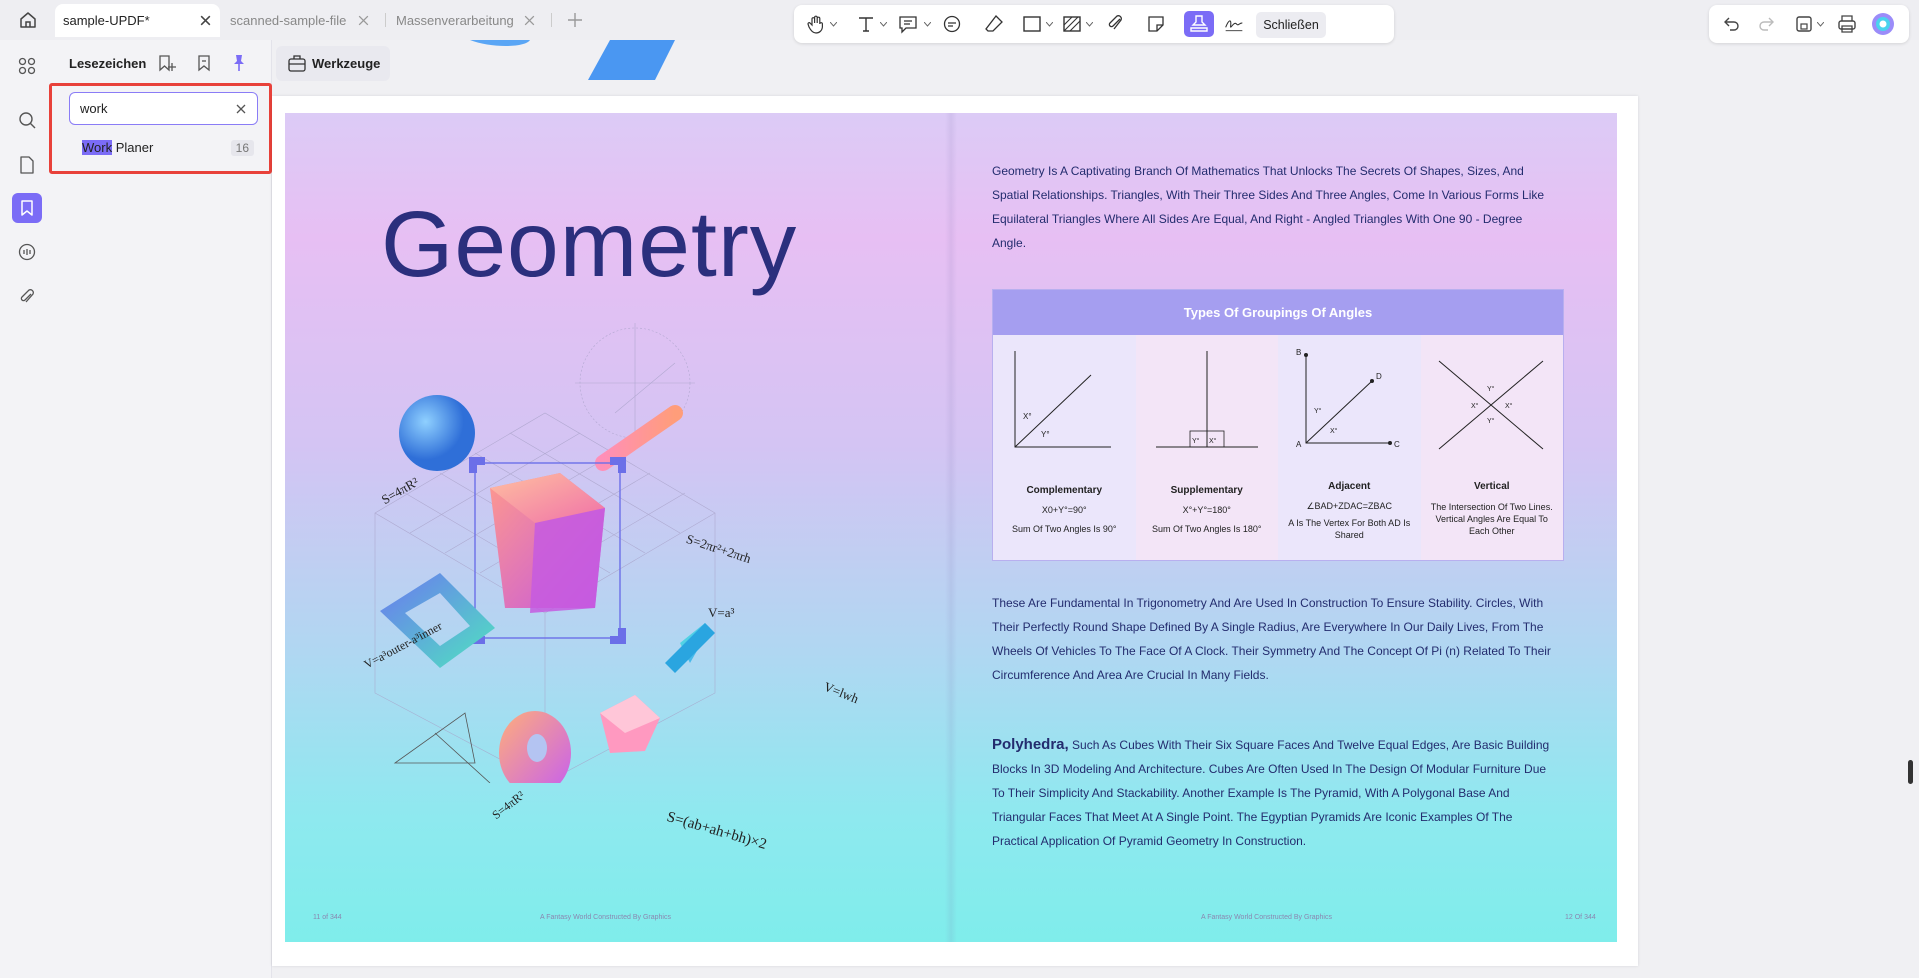 This screenshot has height=978, width=1919. What do you see at coordinates (1847, 24) in the screenshot?
I see `print-icon` at bounding box center [1847, 24].